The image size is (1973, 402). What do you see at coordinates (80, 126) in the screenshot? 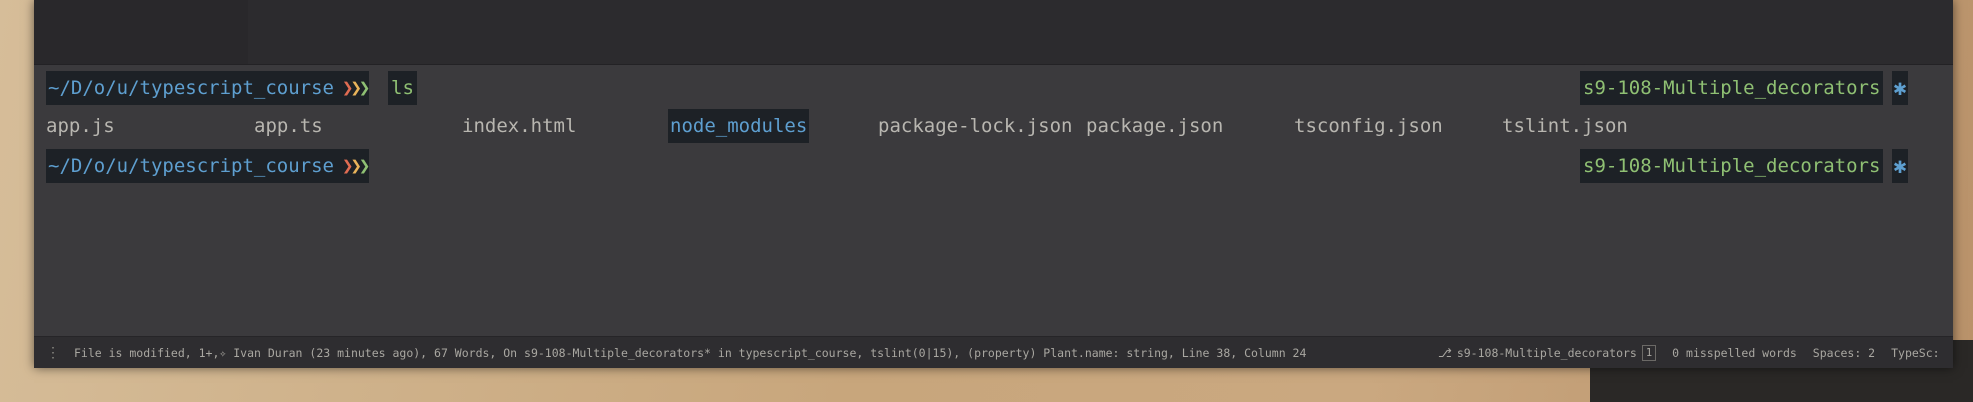
I see `list-item: app.js` at bounding box center [80, 126].